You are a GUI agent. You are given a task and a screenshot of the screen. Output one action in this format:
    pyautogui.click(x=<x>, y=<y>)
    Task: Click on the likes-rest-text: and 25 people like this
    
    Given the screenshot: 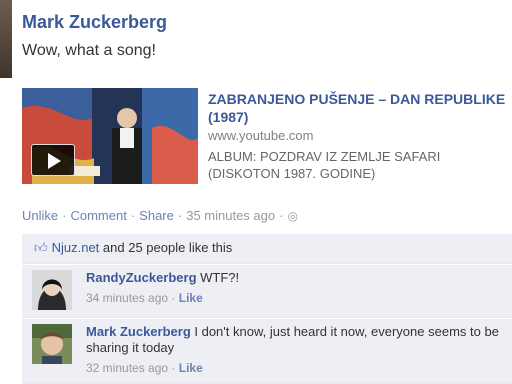 What is the action you would take?
    pyautogui.click(x=166, y=247)
    